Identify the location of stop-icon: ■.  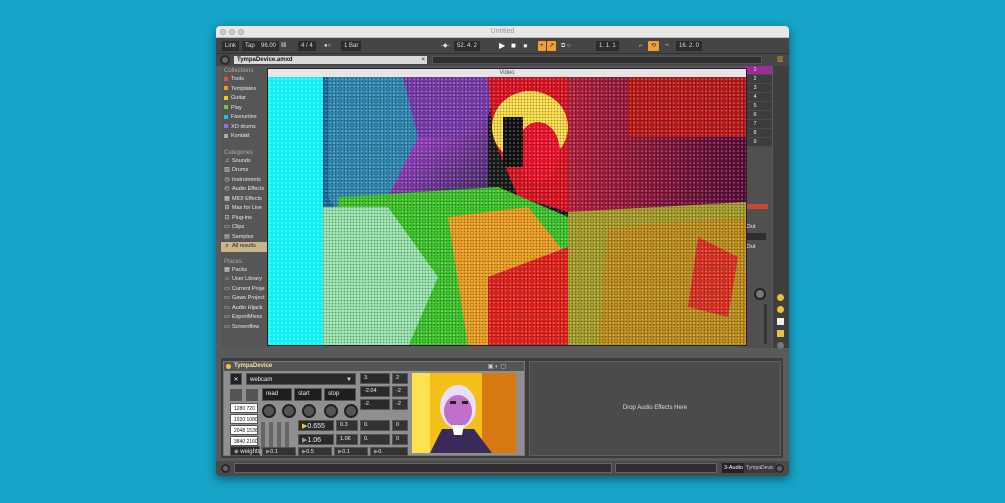
(513, 46).